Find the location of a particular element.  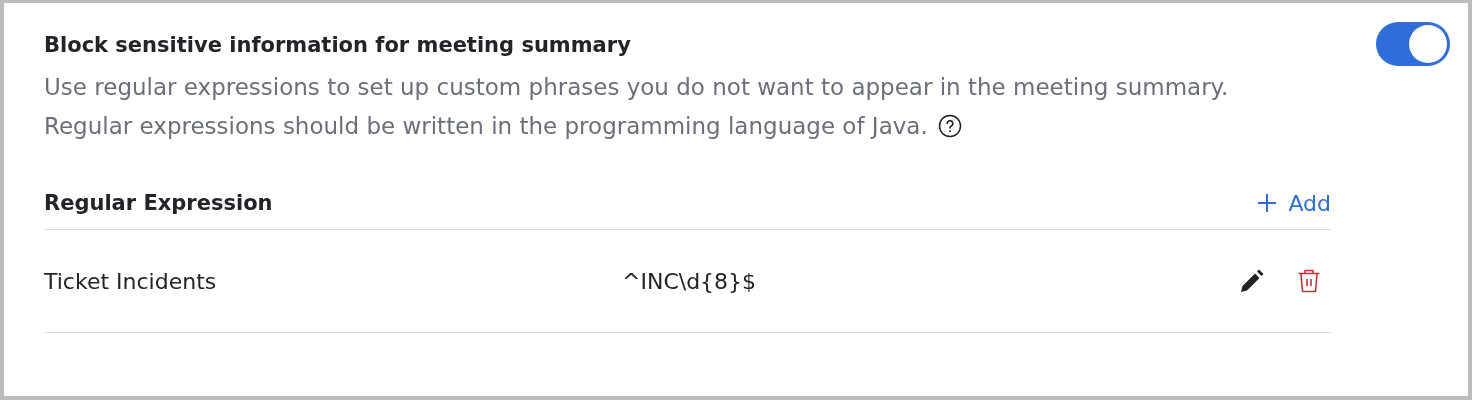

table-cell-text: Ticket Incidents is located at coordinates (131, 281).